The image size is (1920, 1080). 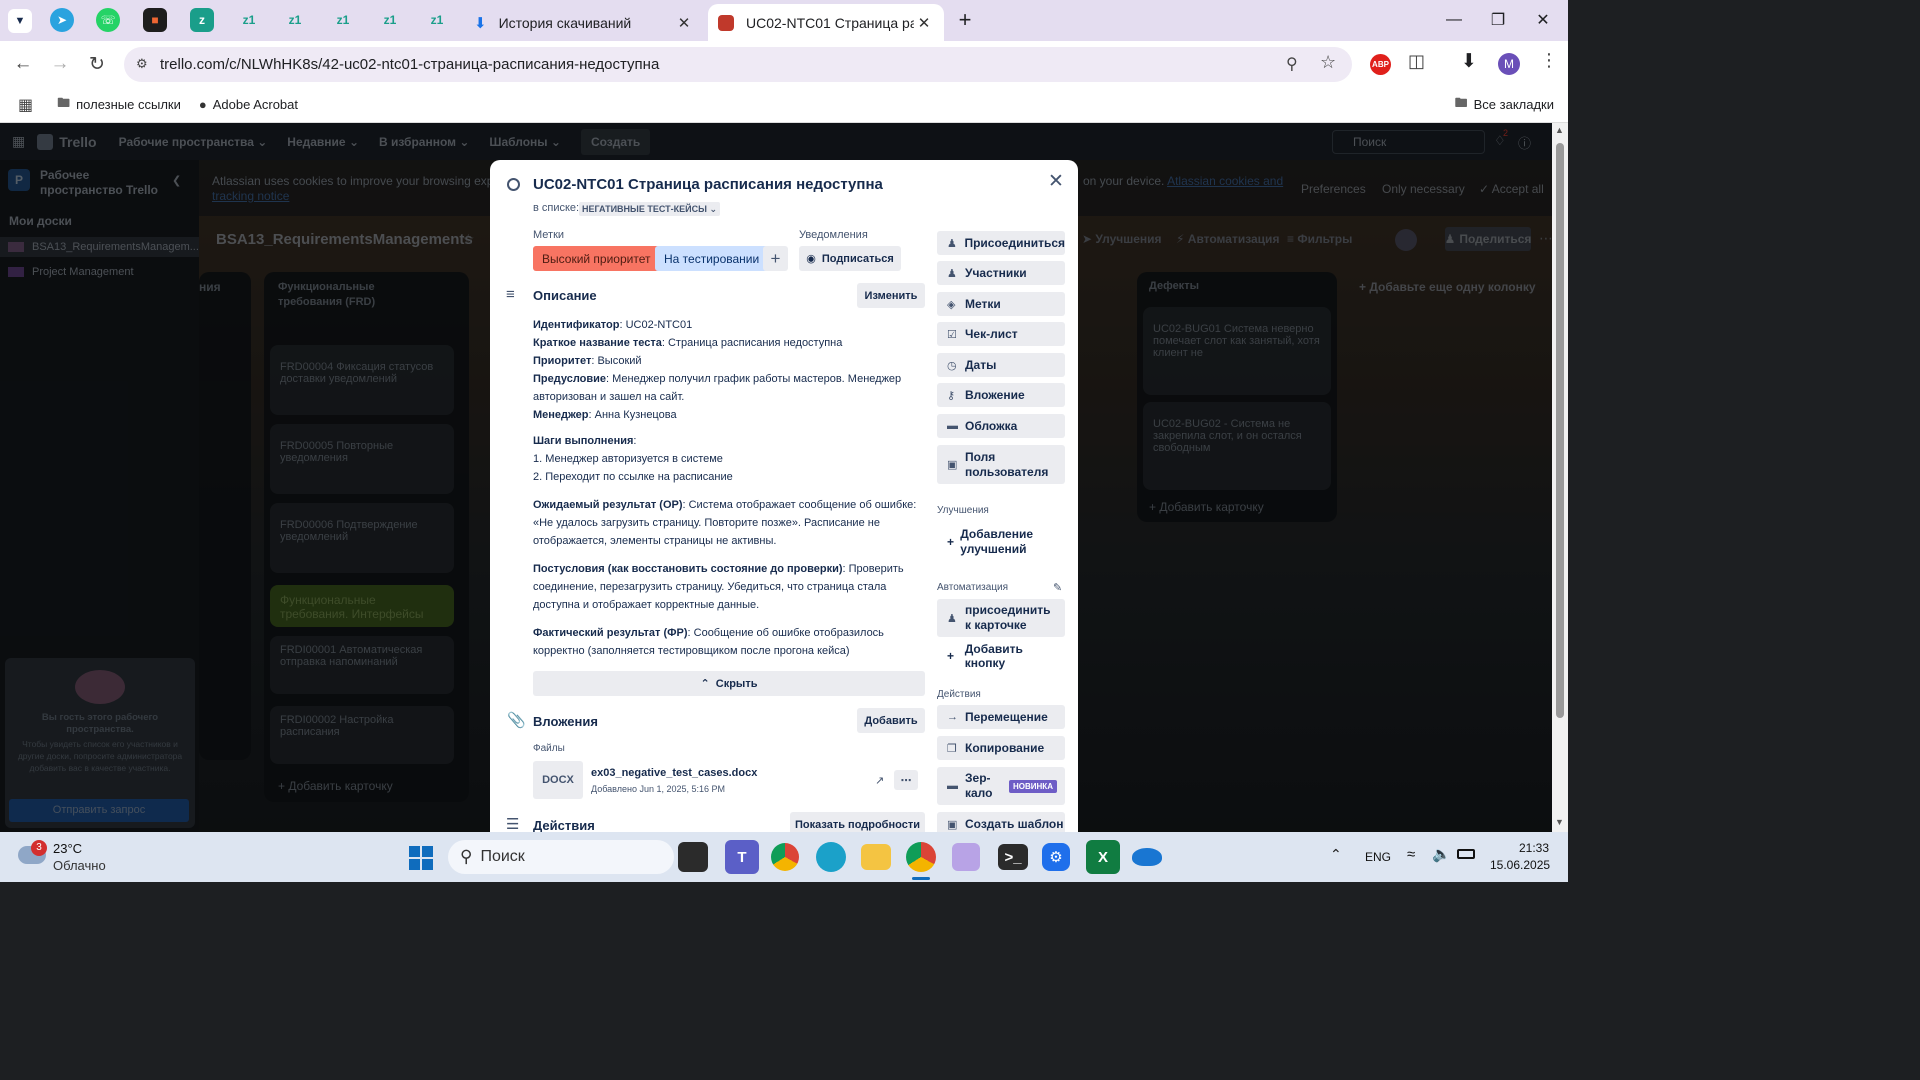 I want to click on telegram-icon: ➤, so click(x=62, y=20).